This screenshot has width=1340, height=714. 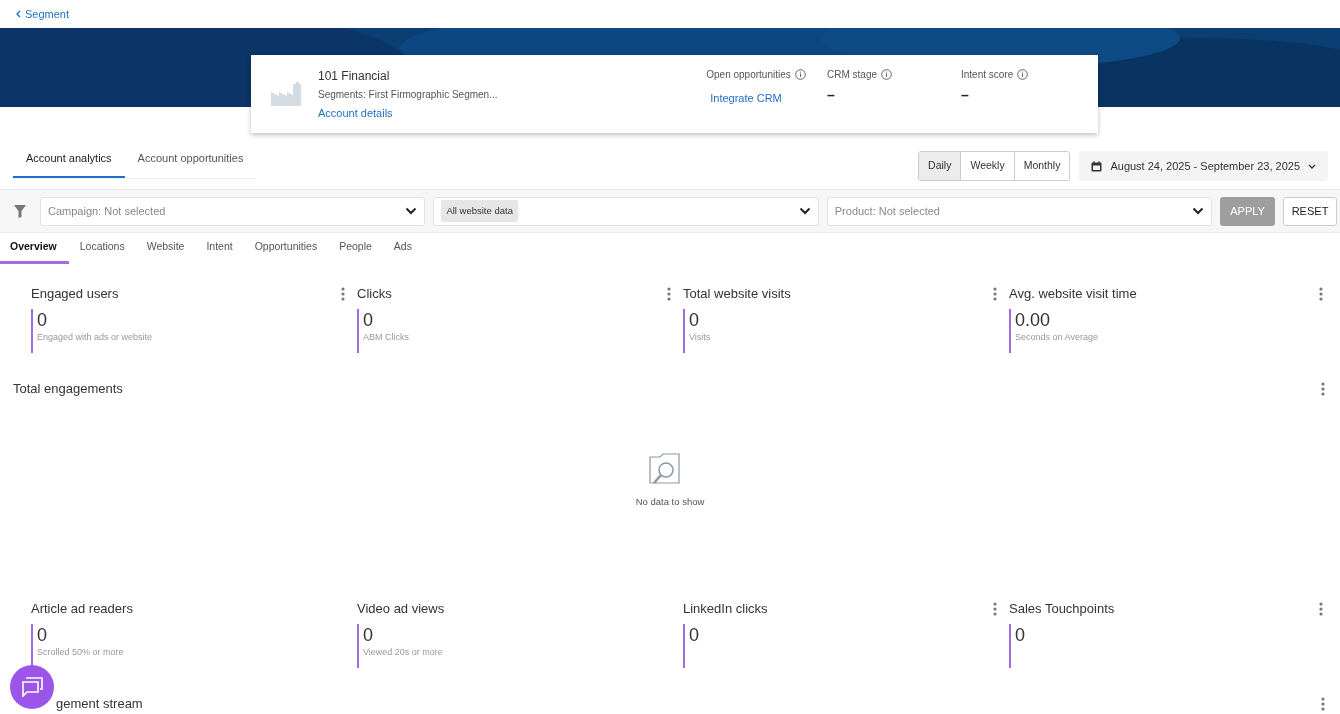 What do you see at coordinates (1310, 211) in the screenshot?
I see `reset-button: RESET` at bounding box center [1310, 211].